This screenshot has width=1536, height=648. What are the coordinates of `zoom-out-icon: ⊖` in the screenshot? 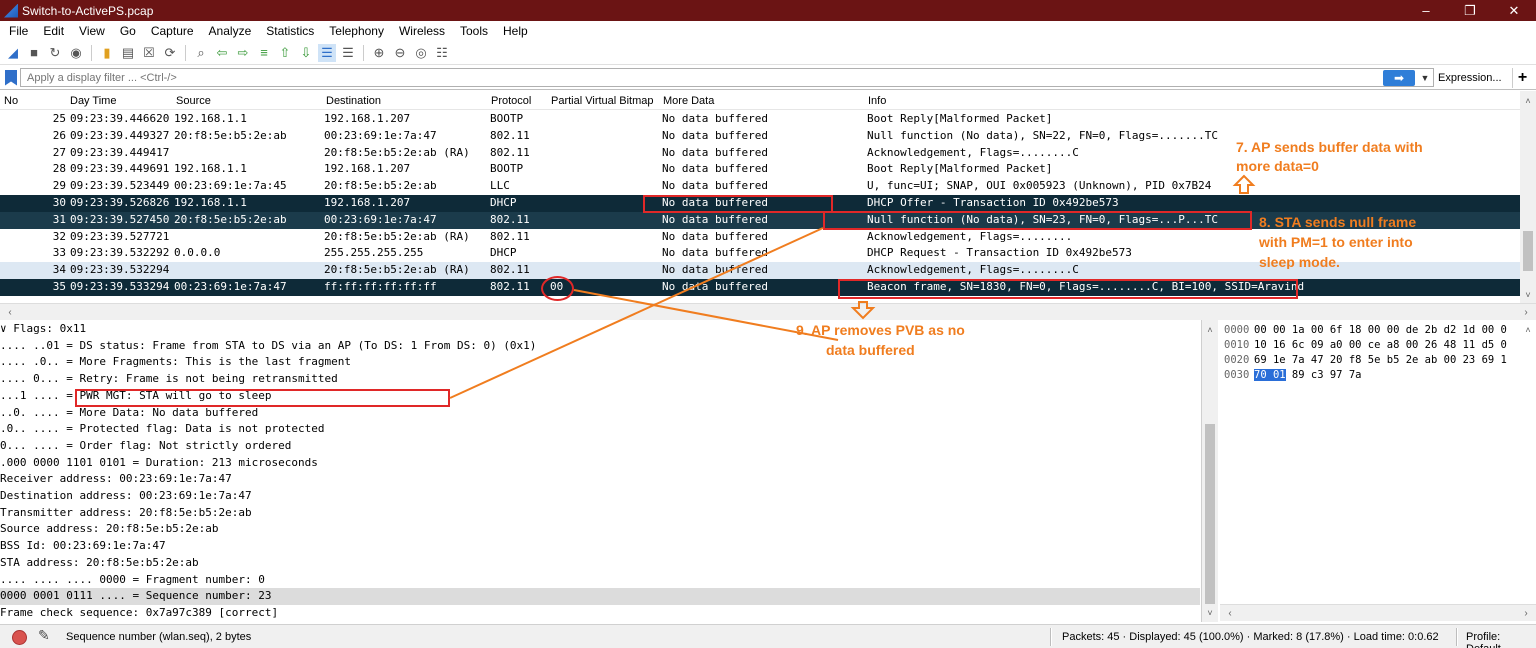 It's located at (400, 53).